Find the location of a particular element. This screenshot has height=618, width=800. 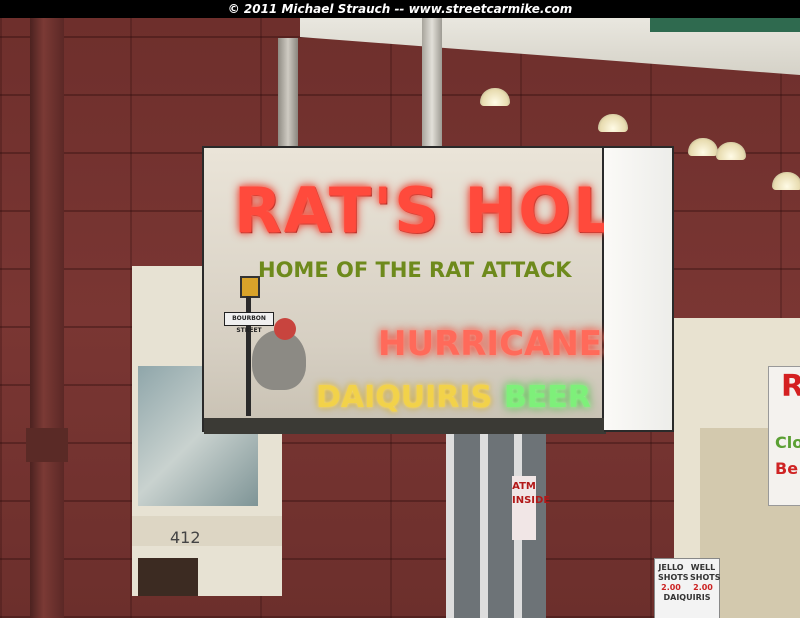

drain-pipe-joint is located at coordinates (47, 445).